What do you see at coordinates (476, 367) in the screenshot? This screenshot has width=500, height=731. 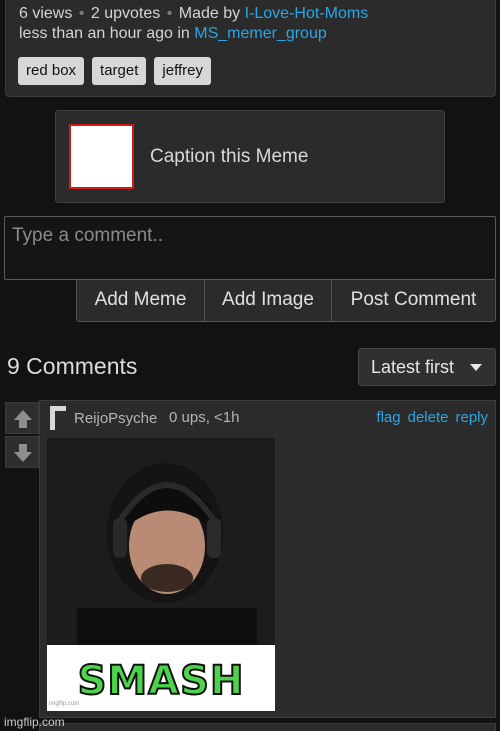 I see `caret-down-icon` at bounding box center [476, 367].